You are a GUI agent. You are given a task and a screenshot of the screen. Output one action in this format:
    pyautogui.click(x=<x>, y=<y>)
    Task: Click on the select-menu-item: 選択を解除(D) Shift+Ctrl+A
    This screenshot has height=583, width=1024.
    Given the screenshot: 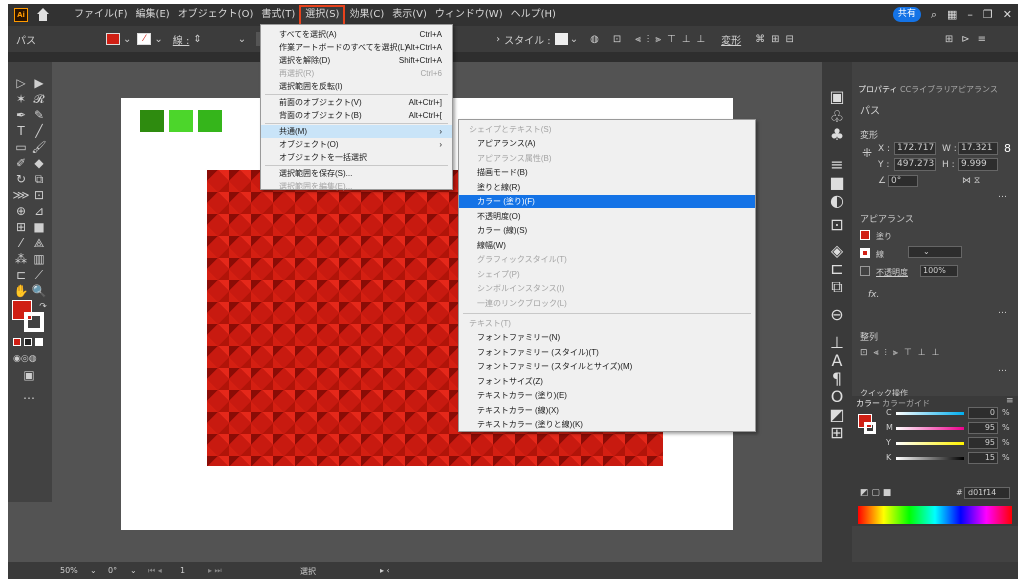 What is the action you would take?
    pyautogui.click(x=356, y=60)
    